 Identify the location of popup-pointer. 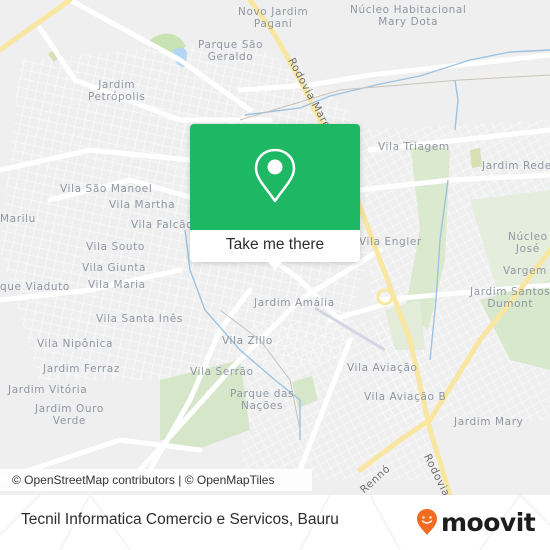
(275, 265).